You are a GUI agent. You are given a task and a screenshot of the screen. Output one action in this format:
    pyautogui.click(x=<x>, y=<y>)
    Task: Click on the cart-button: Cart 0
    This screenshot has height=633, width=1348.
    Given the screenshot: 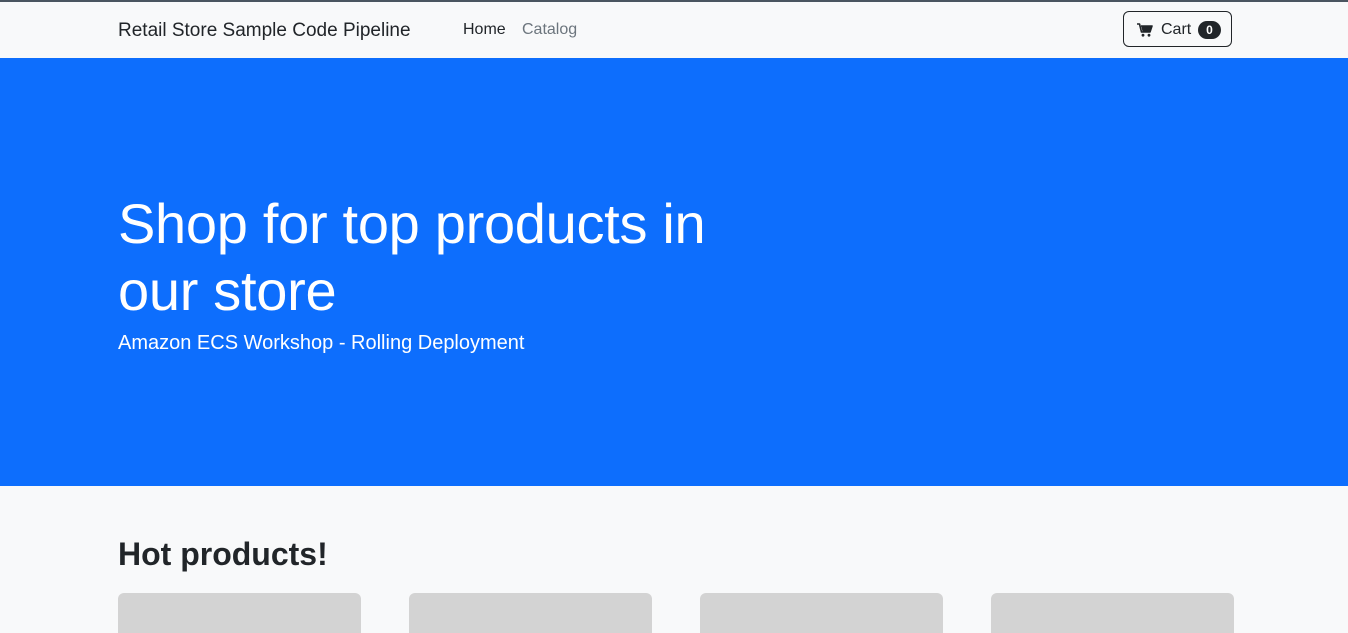 What is the action you would take?
    pyautogui.click(x=1177, y=29)
    